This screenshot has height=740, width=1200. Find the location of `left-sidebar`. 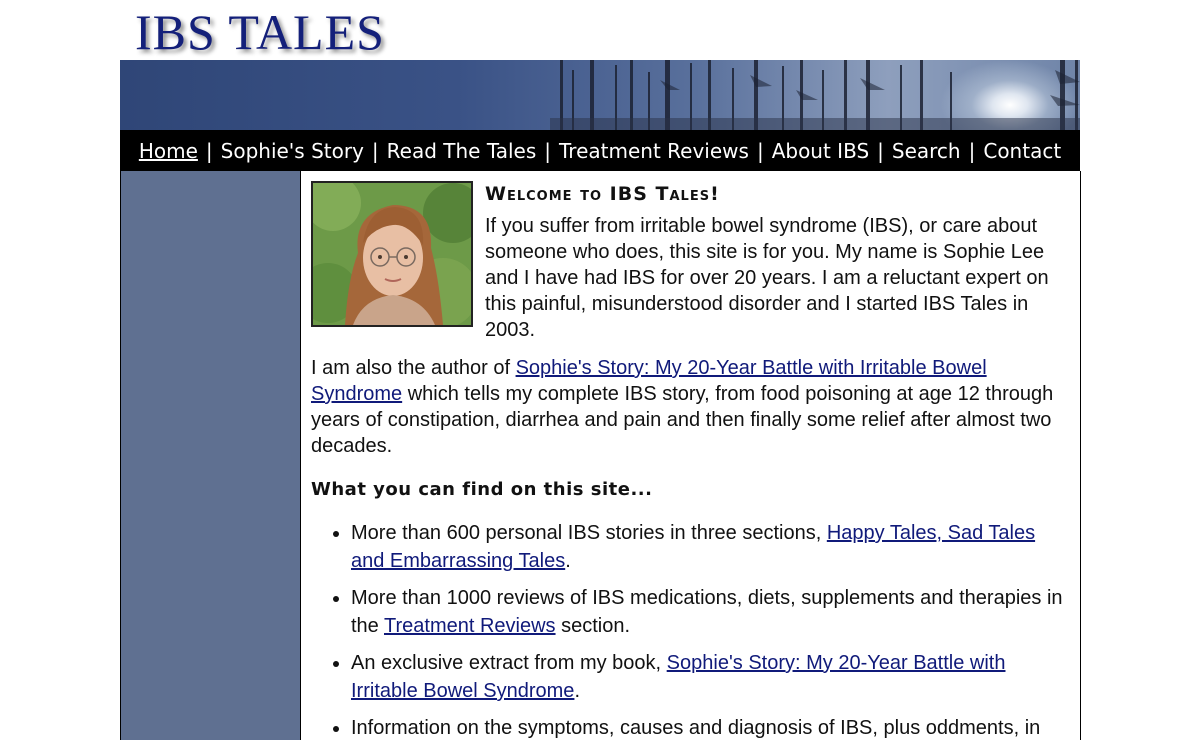

left-sidebar is located at coordinates (210, 455).